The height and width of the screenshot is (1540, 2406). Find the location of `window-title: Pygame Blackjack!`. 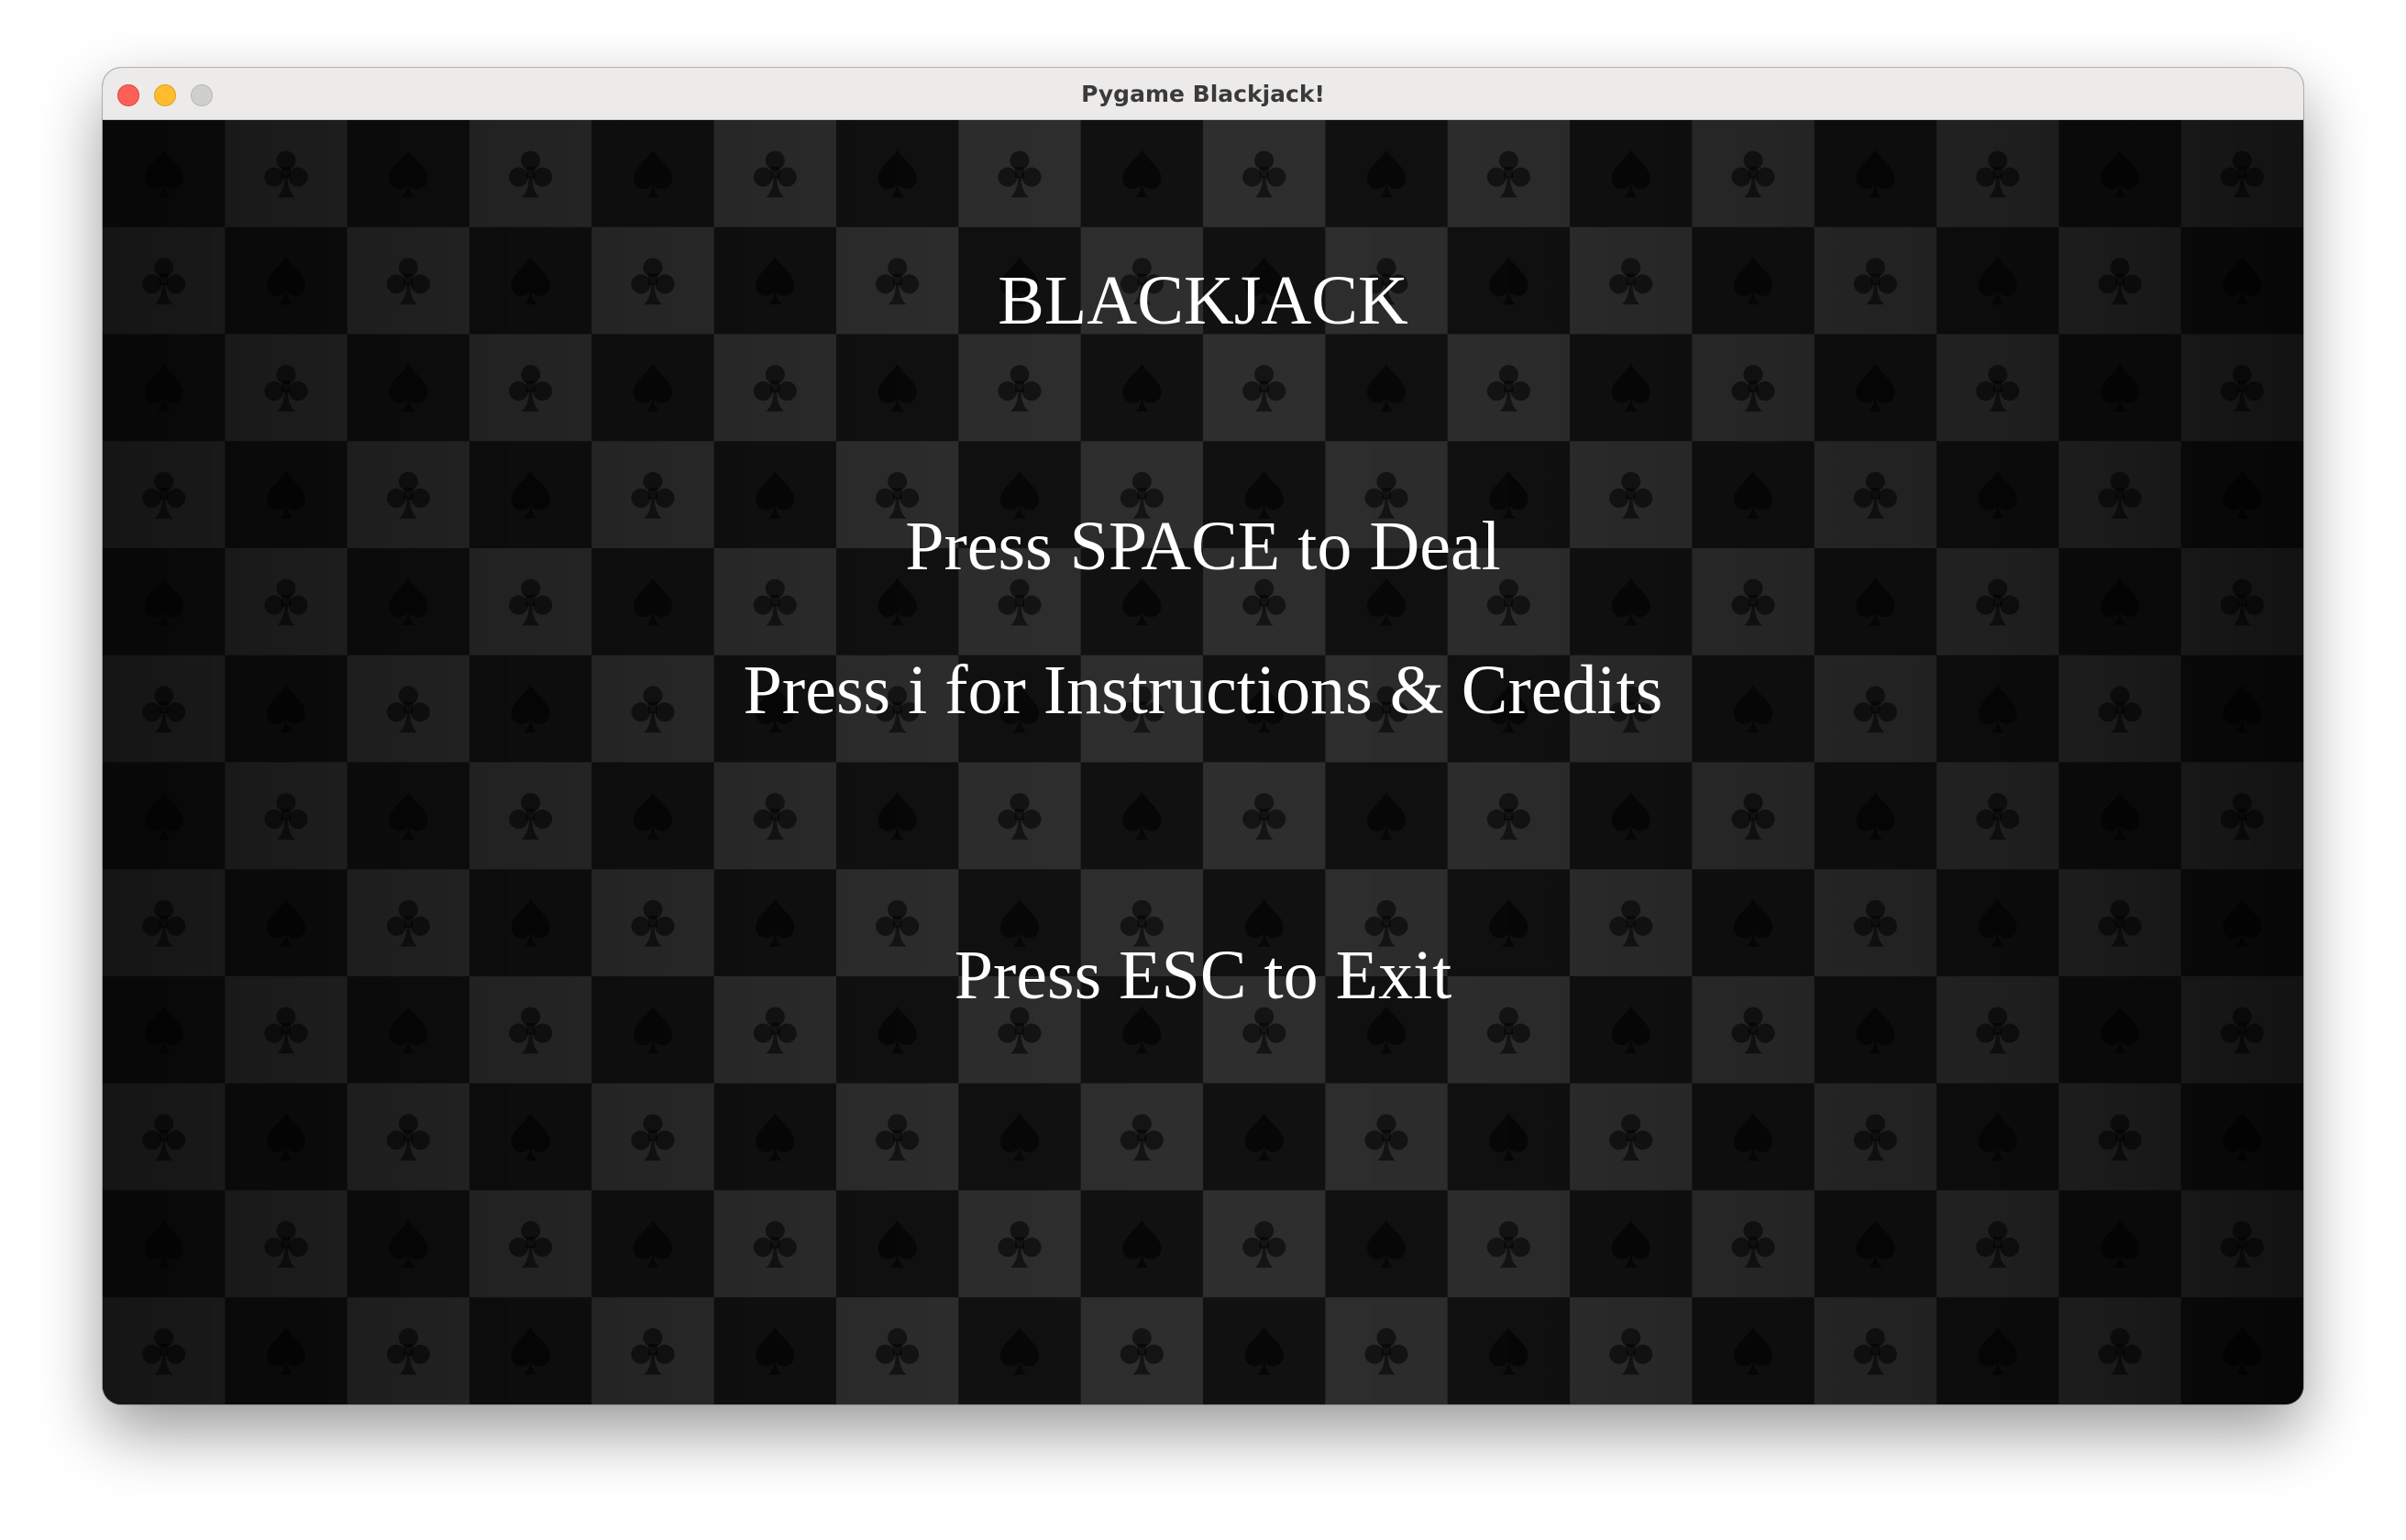

window-title: Pygame Blackjack! is located at coordinates (1203, 94).